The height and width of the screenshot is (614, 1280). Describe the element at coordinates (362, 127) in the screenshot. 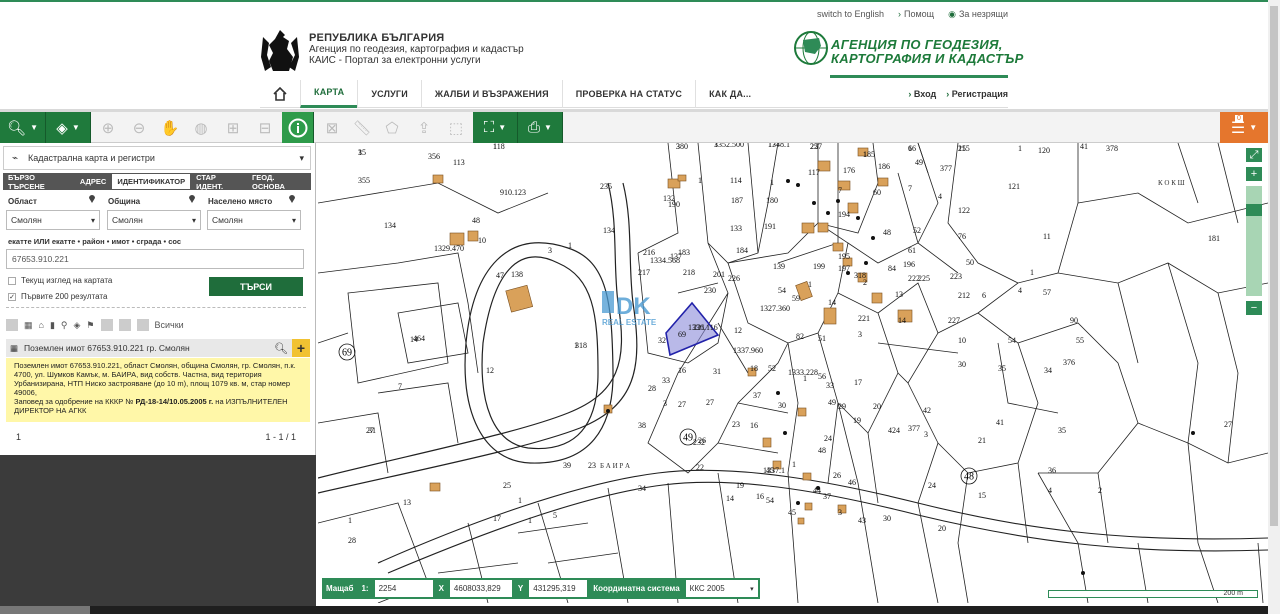

I see `measure-tool: 📏︎` at that location.